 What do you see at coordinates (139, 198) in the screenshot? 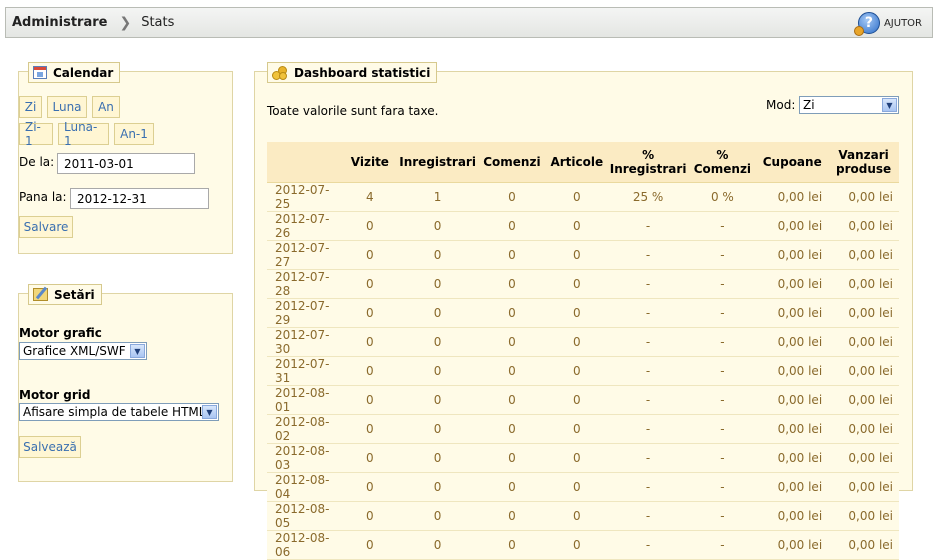
I see `to-date-input` at bounding box center [139, 198].